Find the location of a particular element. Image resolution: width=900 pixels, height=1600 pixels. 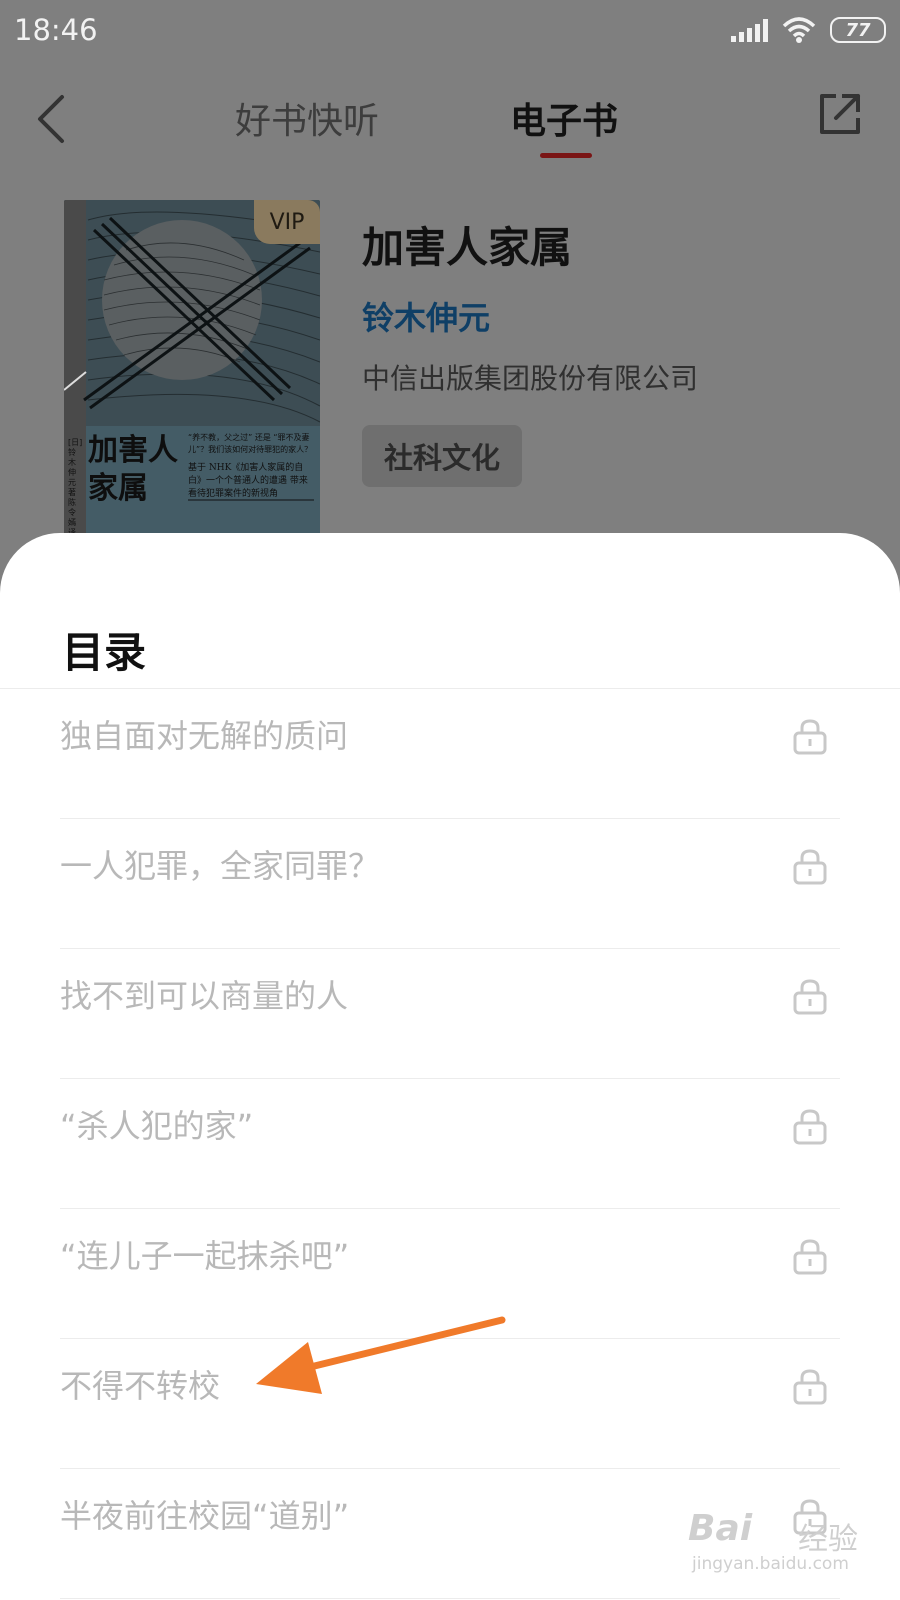

toc-item: 找不到可以商量的人 is located at coordinates (450, 1014).